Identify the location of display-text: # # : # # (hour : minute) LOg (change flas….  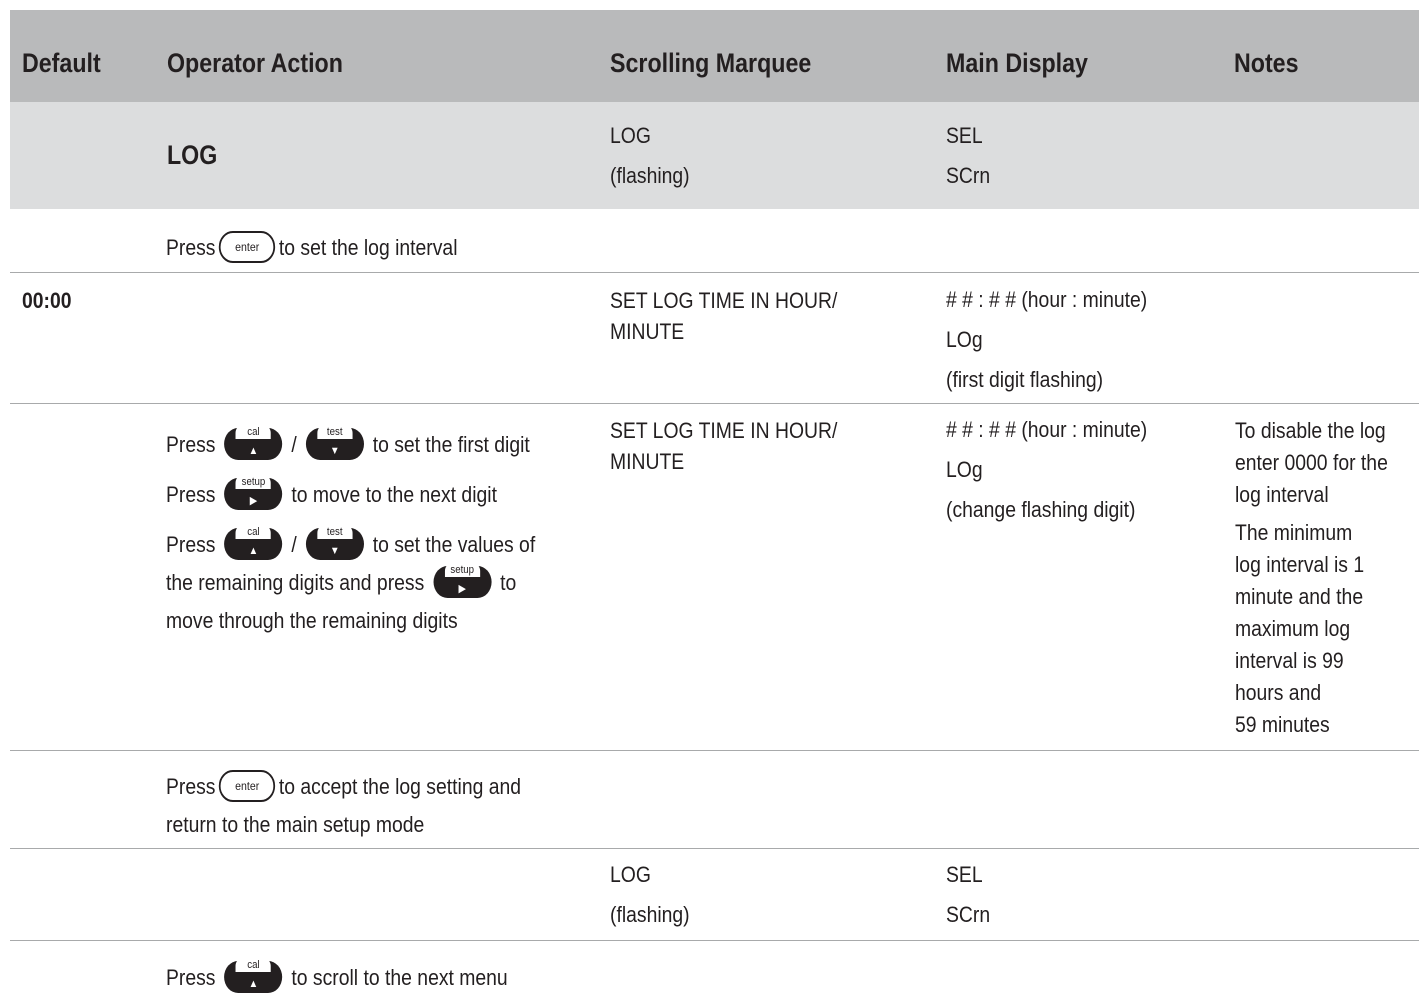
(1047, 469).